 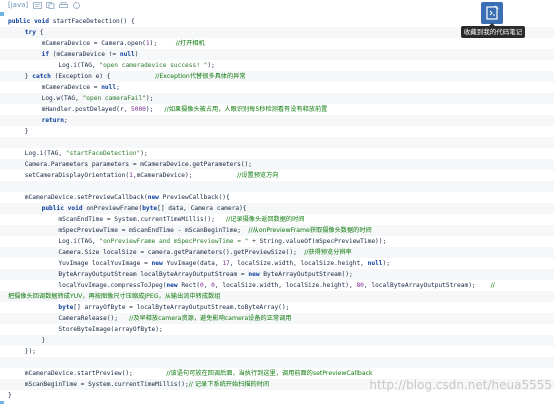 I want to click on code-token: ,mCameraDevice);, so click(x=185, y=175).